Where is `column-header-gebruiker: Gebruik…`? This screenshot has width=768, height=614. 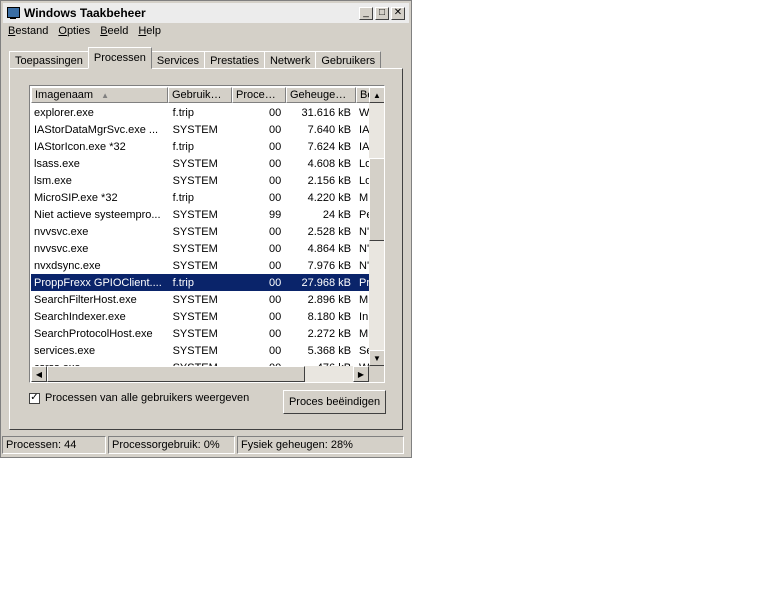
column-header-gebruiker: Gebruik… is located at coordinates (200, 95).